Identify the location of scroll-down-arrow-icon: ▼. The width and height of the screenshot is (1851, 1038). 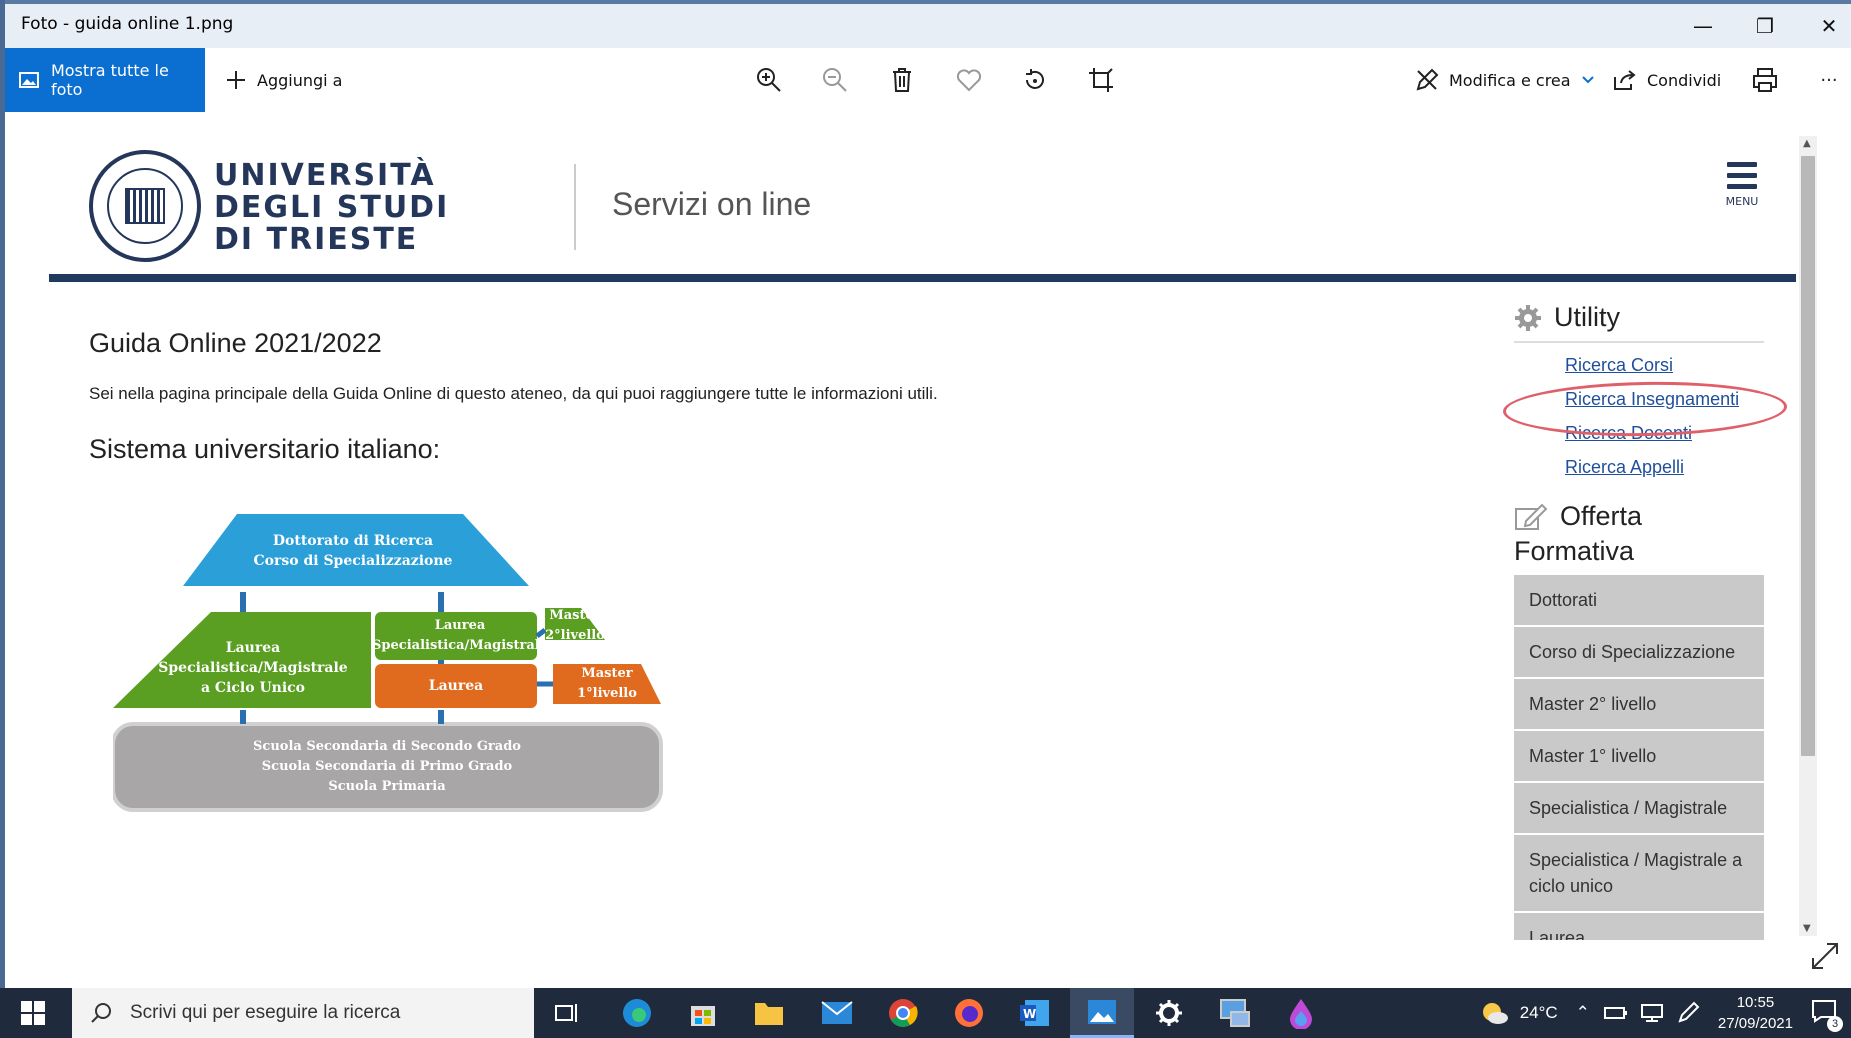
(1807, 928).